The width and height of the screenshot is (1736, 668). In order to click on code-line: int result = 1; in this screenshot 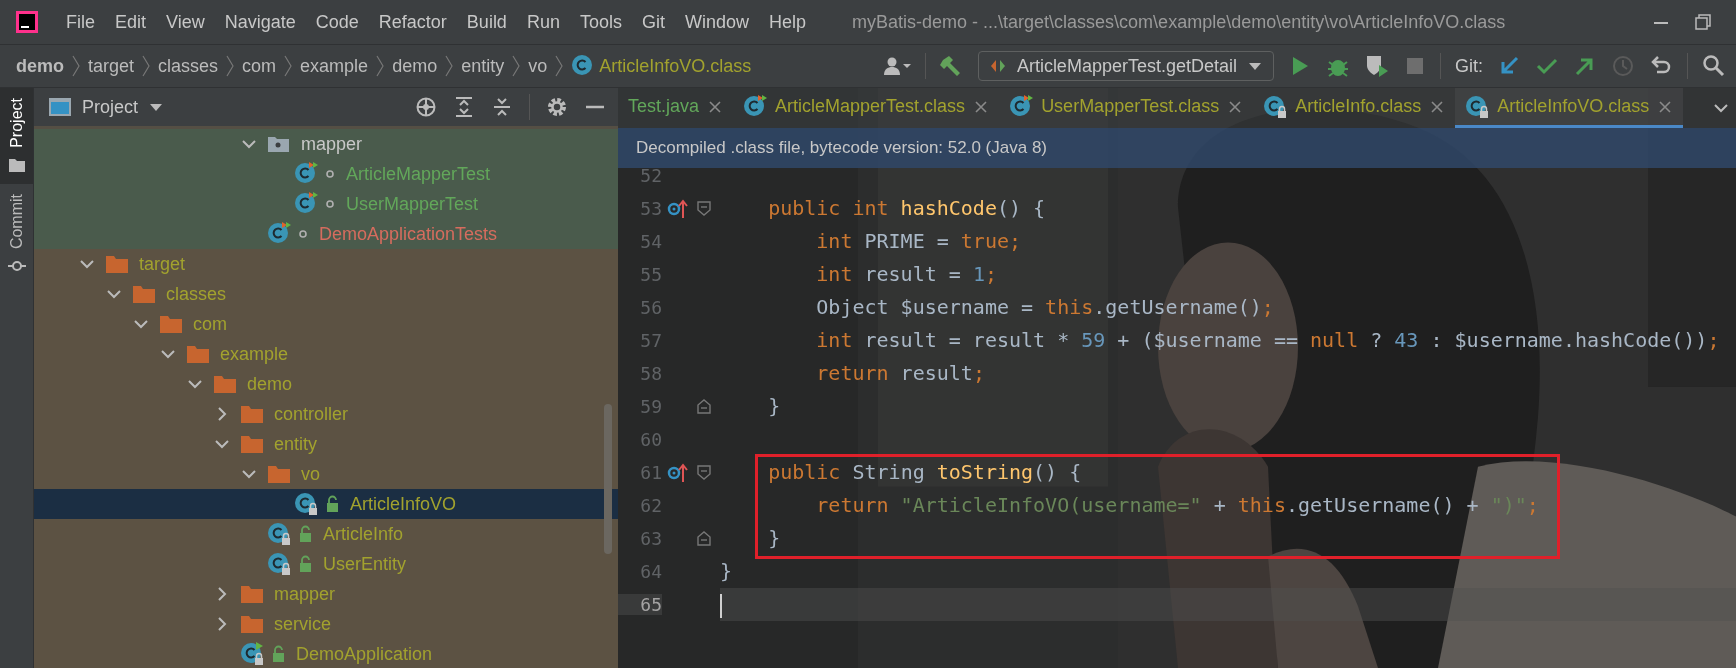, I will do `click(906, 274)`.